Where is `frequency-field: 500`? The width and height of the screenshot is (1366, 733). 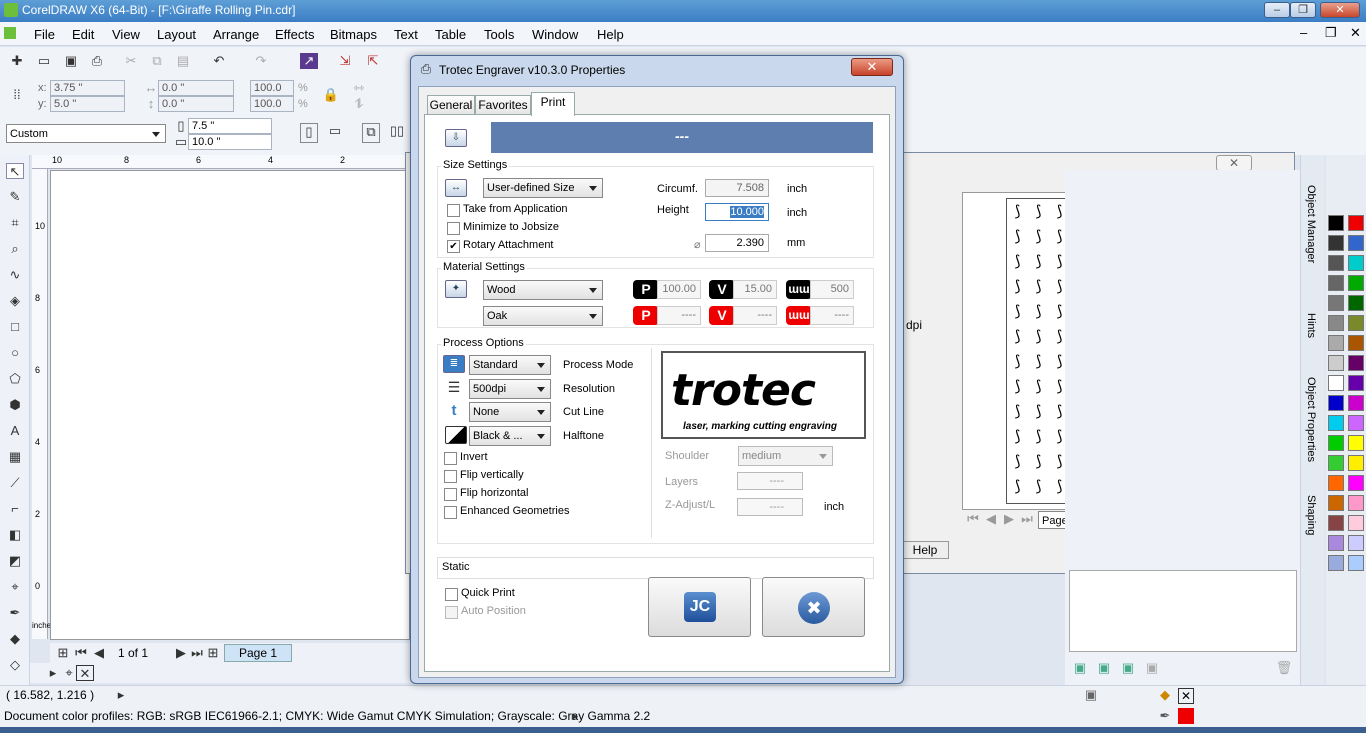 frequency-field: 500 is located at coordinates (832, 289).